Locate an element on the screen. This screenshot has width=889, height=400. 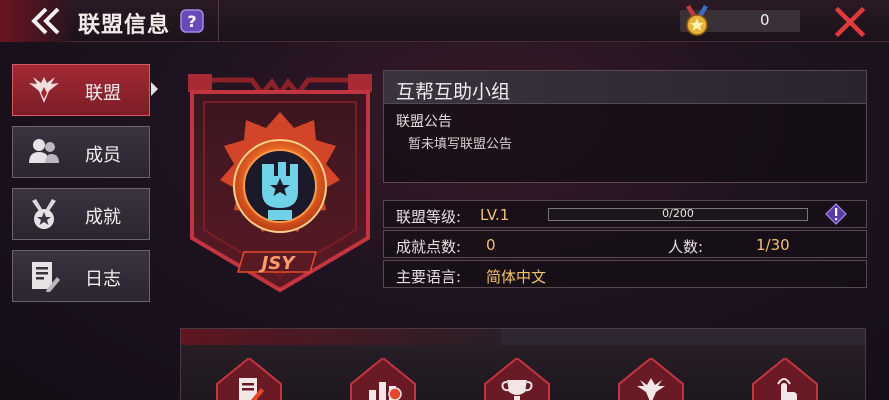
rank-chart-icon is located at coordinates (383, 379).